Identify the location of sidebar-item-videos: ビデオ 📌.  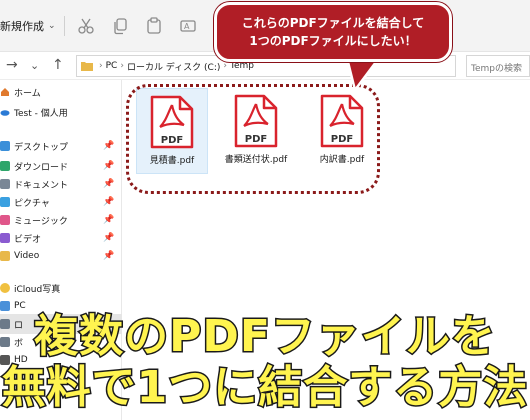
(61, 238).